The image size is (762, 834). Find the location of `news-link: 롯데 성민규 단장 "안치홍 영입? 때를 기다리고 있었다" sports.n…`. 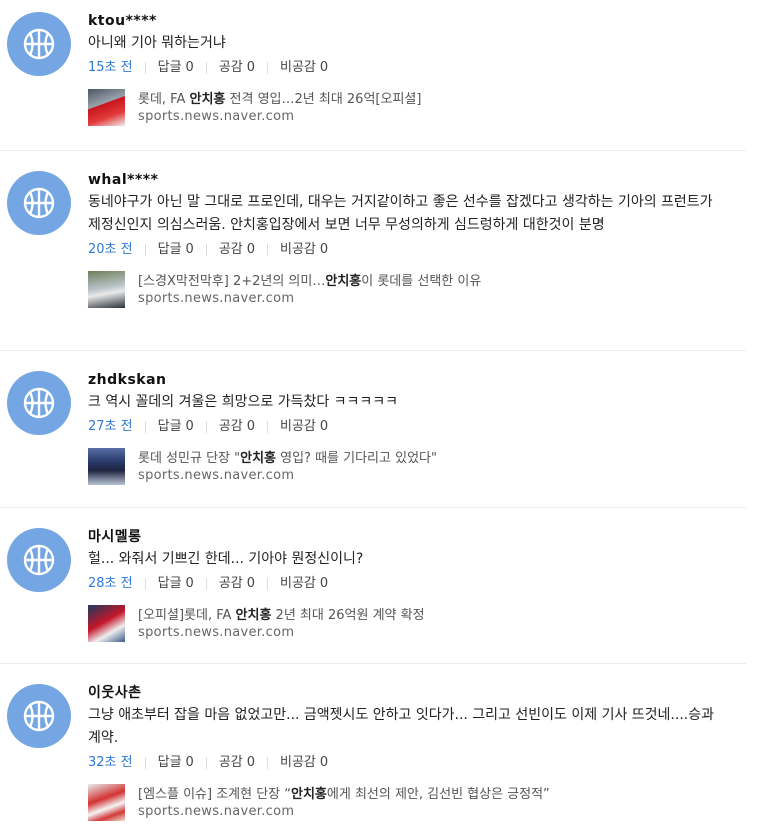

news-link: 롯데 성민규 단장 "안치홍 영입? 때를 기다리고 있었다" sports.n… is located at coordinates (417, 468).